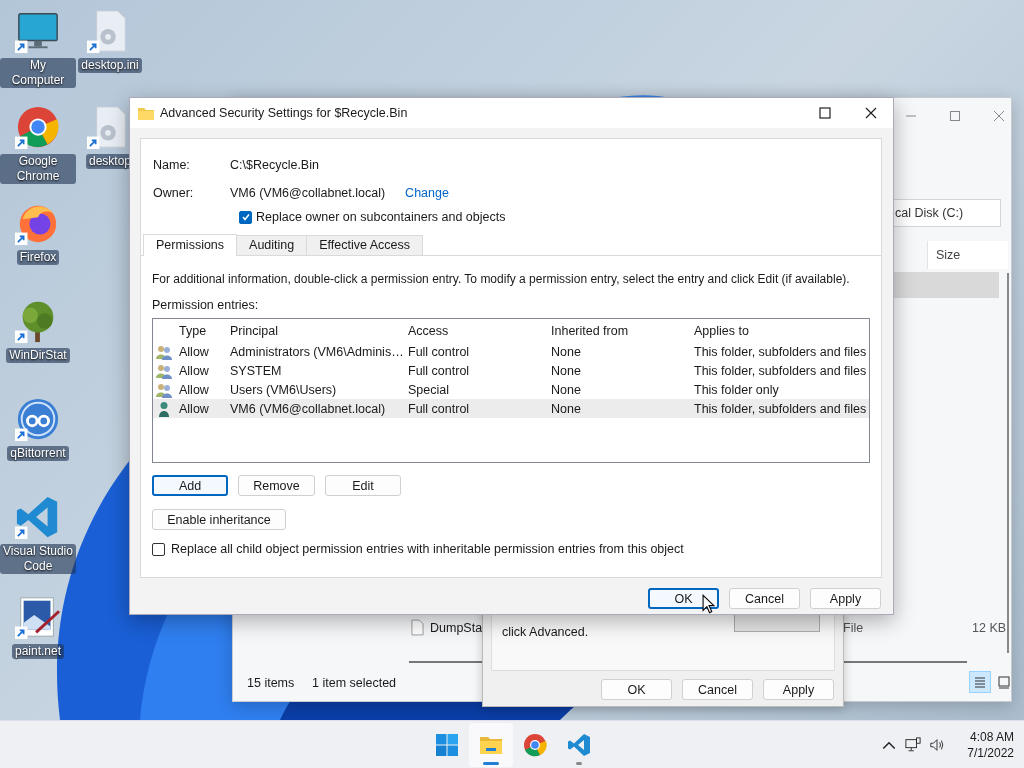  What do you see at coordinates (38, 73) in the screenshot?
I see `desktop-icon-label: My Computer` at bounding box center [38, 73].